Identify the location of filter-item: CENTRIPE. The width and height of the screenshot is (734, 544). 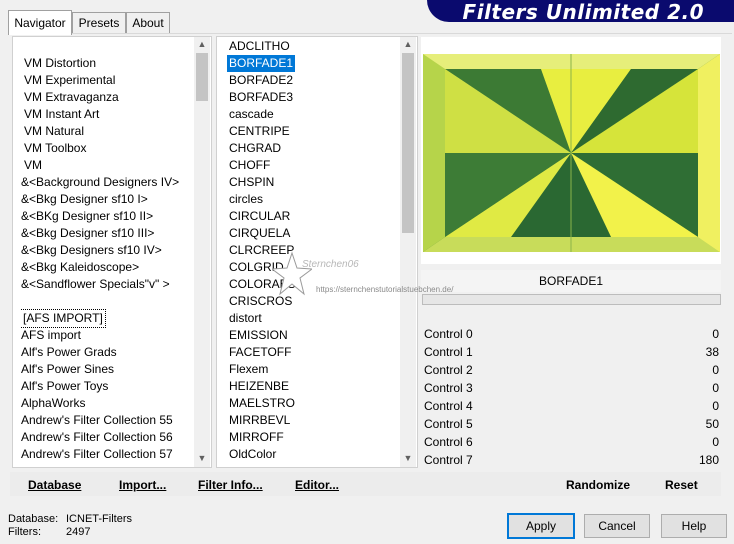
(259, 131).